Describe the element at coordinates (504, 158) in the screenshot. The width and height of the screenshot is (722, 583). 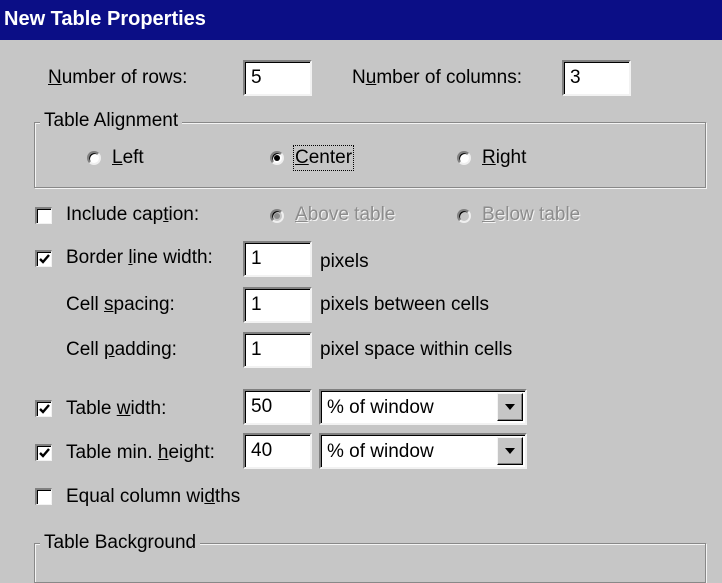
I see `align-right-label: Right` at that location.